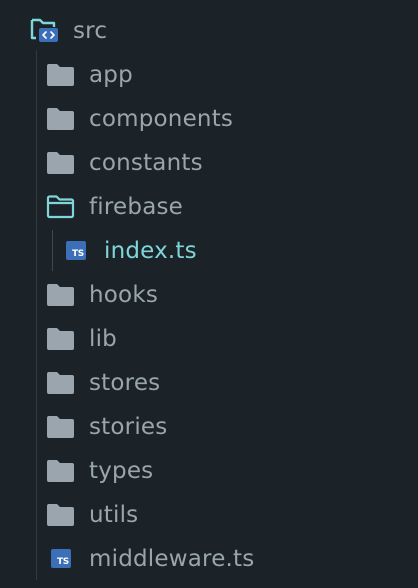 This screenshot has width=418, height=588. I want to click on tree-item-components: components, so click(209, 119).